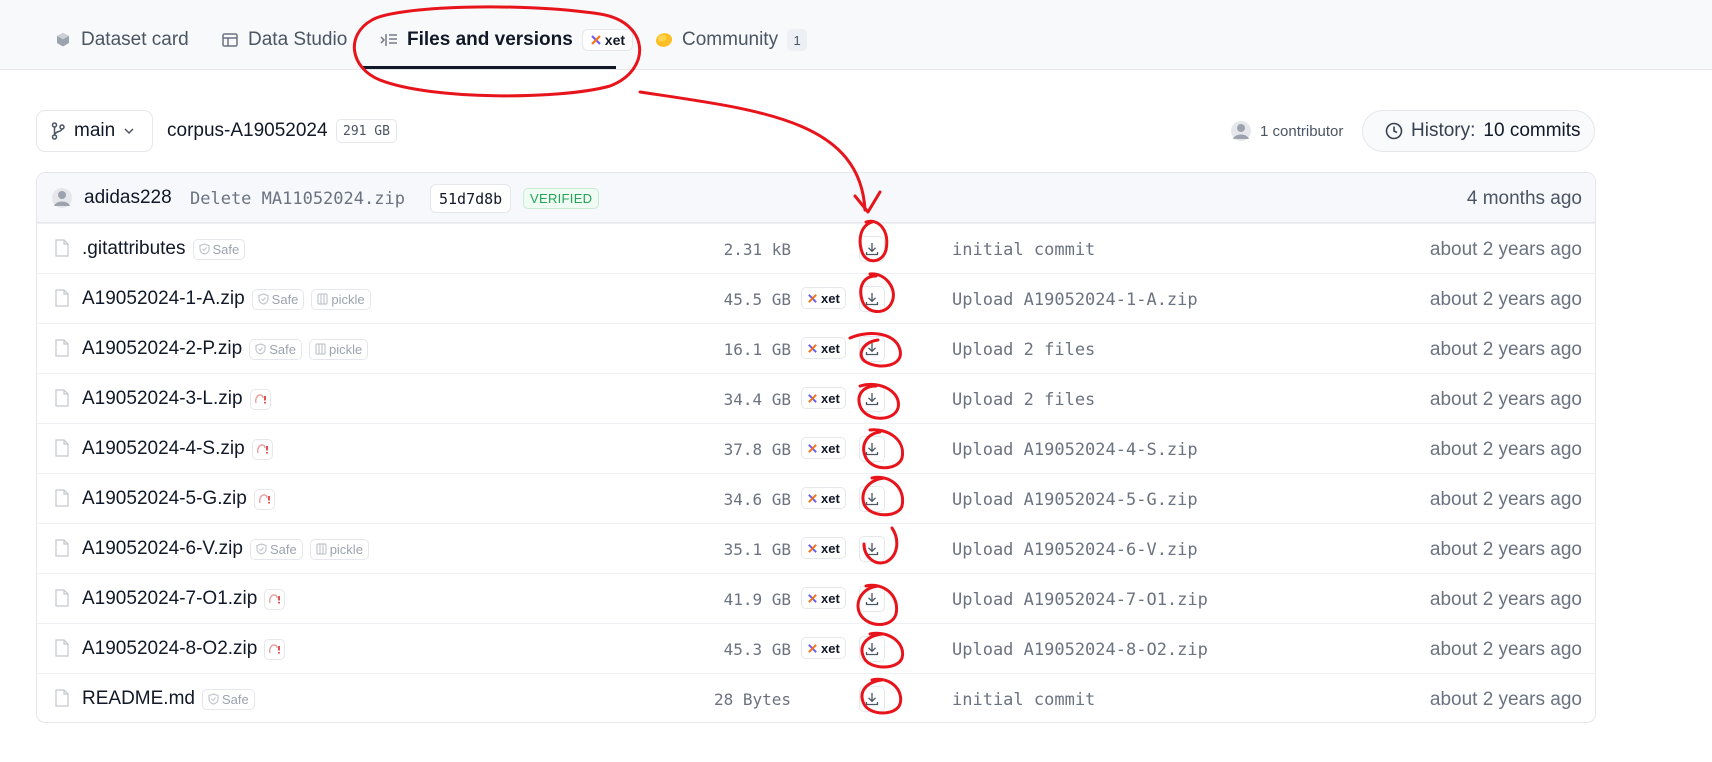 The width and height of the screenshot is (1712, 762). Describe the element at coordinates (247, 131) in the screenshot. I see `repo-path: corpus-A19052024` at that location.